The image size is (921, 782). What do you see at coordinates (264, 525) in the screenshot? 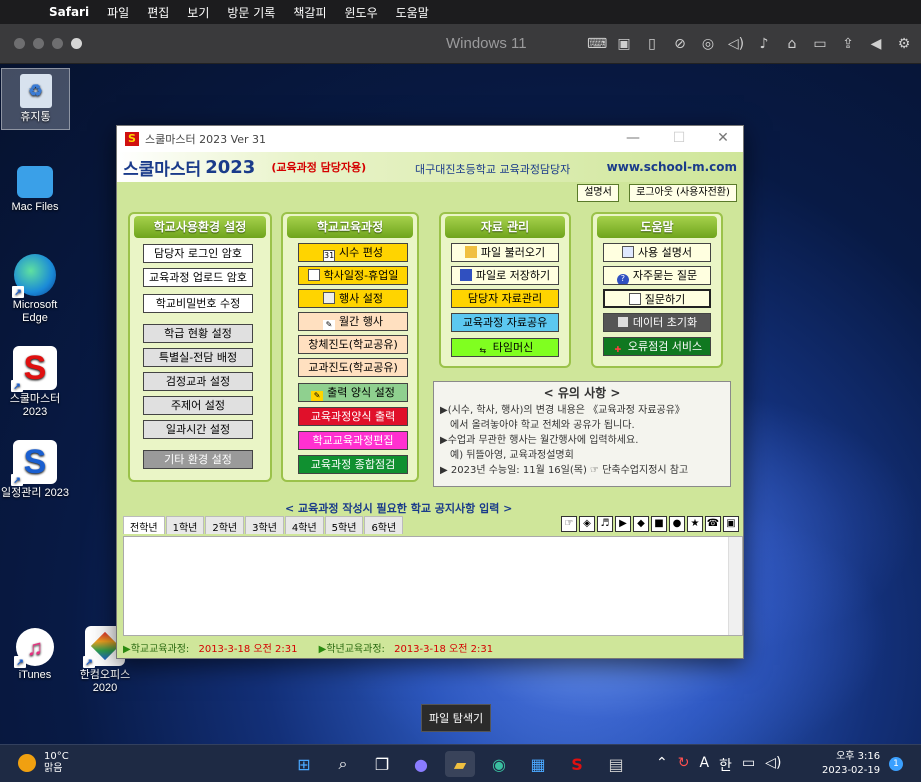
I see `tab-grade3: 3학년` at bounding box center [264, 525].